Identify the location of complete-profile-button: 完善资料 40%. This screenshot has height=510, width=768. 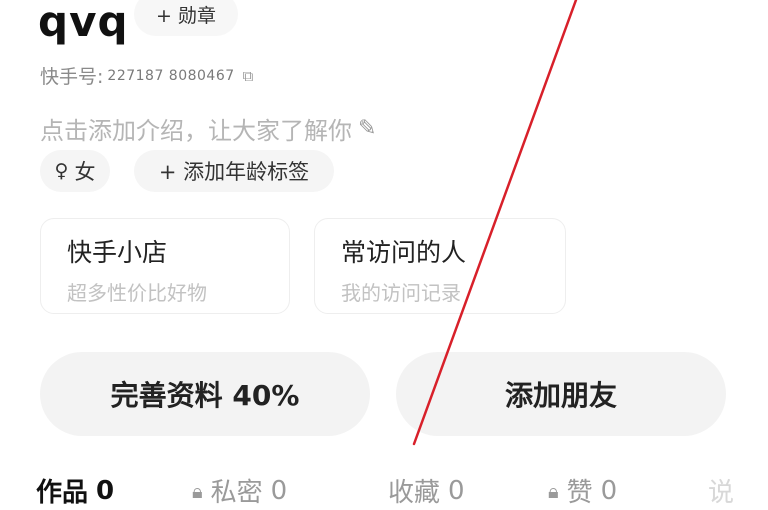
(205, 394).